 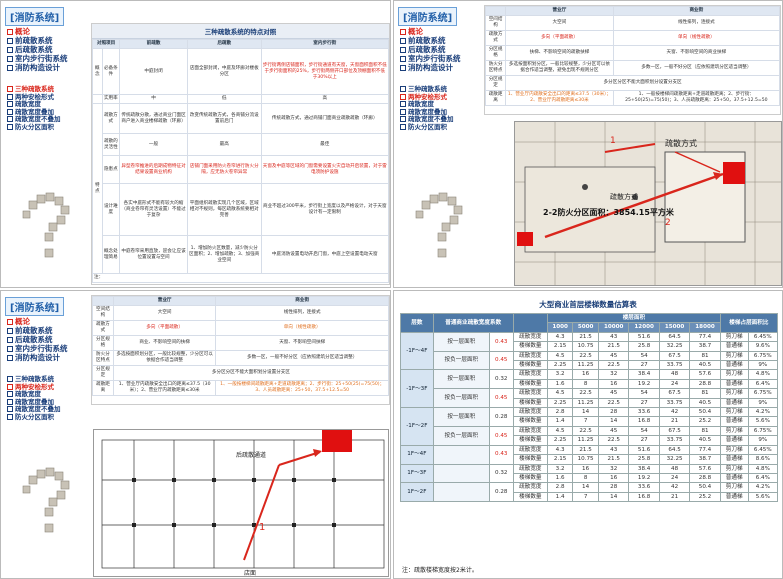 What do you see at coordinates (461, 473) in the screenshot?
I see `basis-cell` at bounding box center [461, 473].